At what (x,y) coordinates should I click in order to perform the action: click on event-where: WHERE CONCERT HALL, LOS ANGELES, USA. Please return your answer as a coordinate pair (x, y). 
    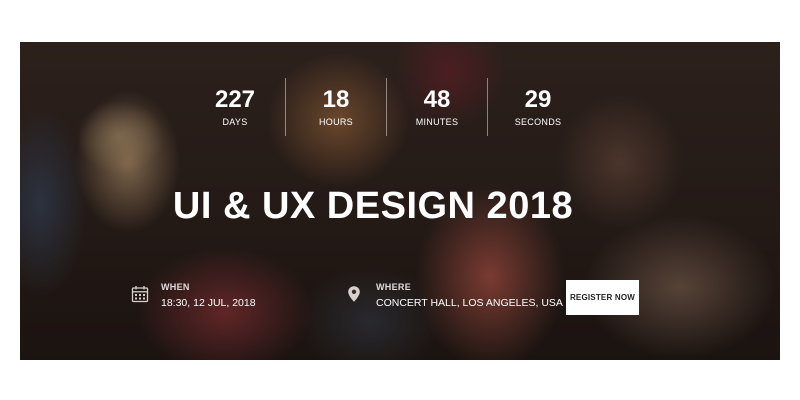
    Looking at the image, I should click on (454, 295).